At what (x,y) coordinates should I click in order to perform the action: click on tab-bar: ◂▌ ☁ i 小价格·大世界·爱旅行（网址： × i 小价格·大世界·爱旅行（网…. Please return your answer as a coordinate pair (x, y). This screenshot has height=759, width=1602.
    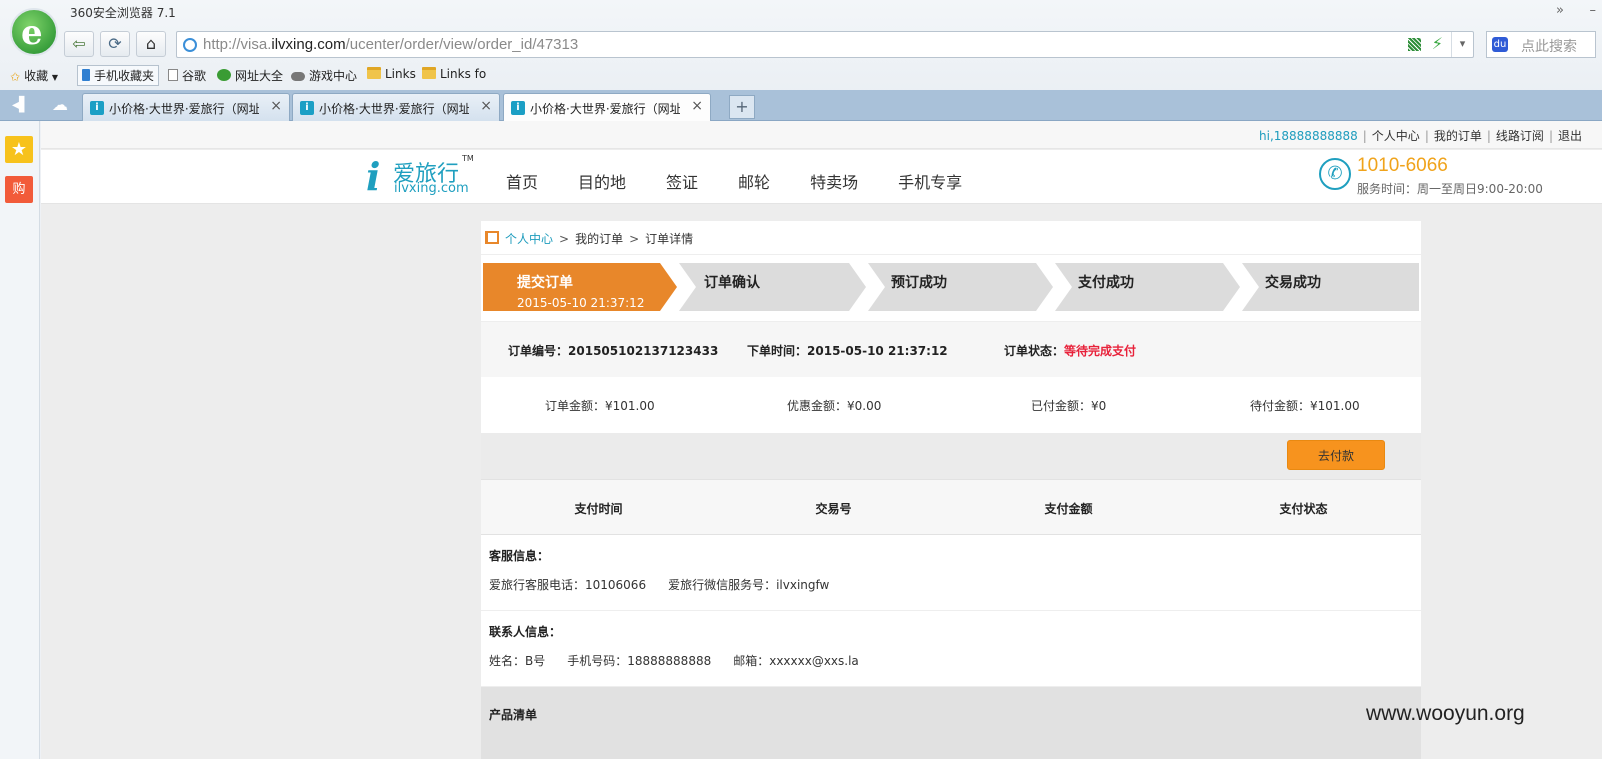
    Looking at the image, I should click on (801, 106).